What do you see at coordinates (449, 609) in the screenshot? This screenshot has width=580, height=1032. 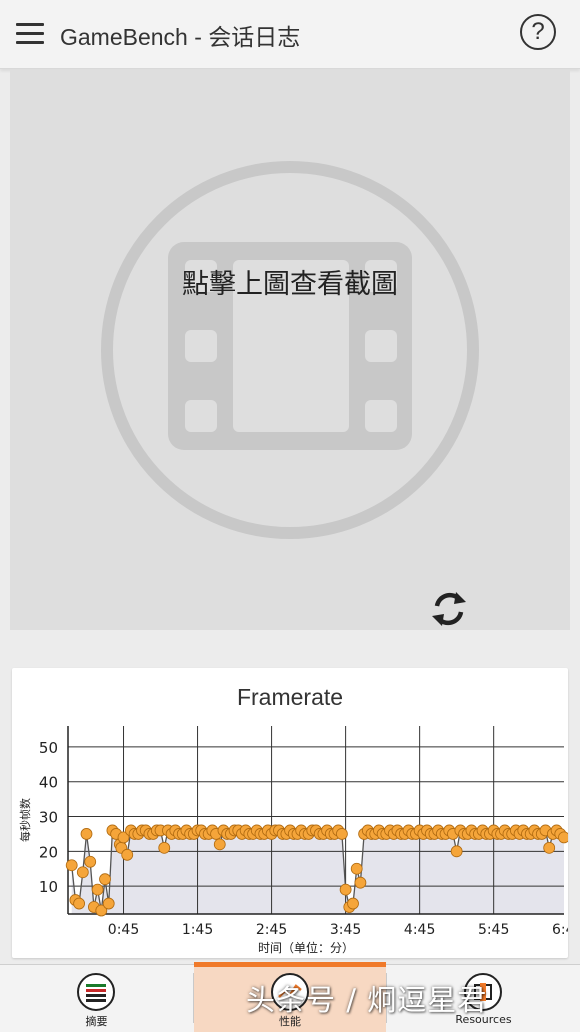 I see `refresh-icon` at bounding box center [449, 609].